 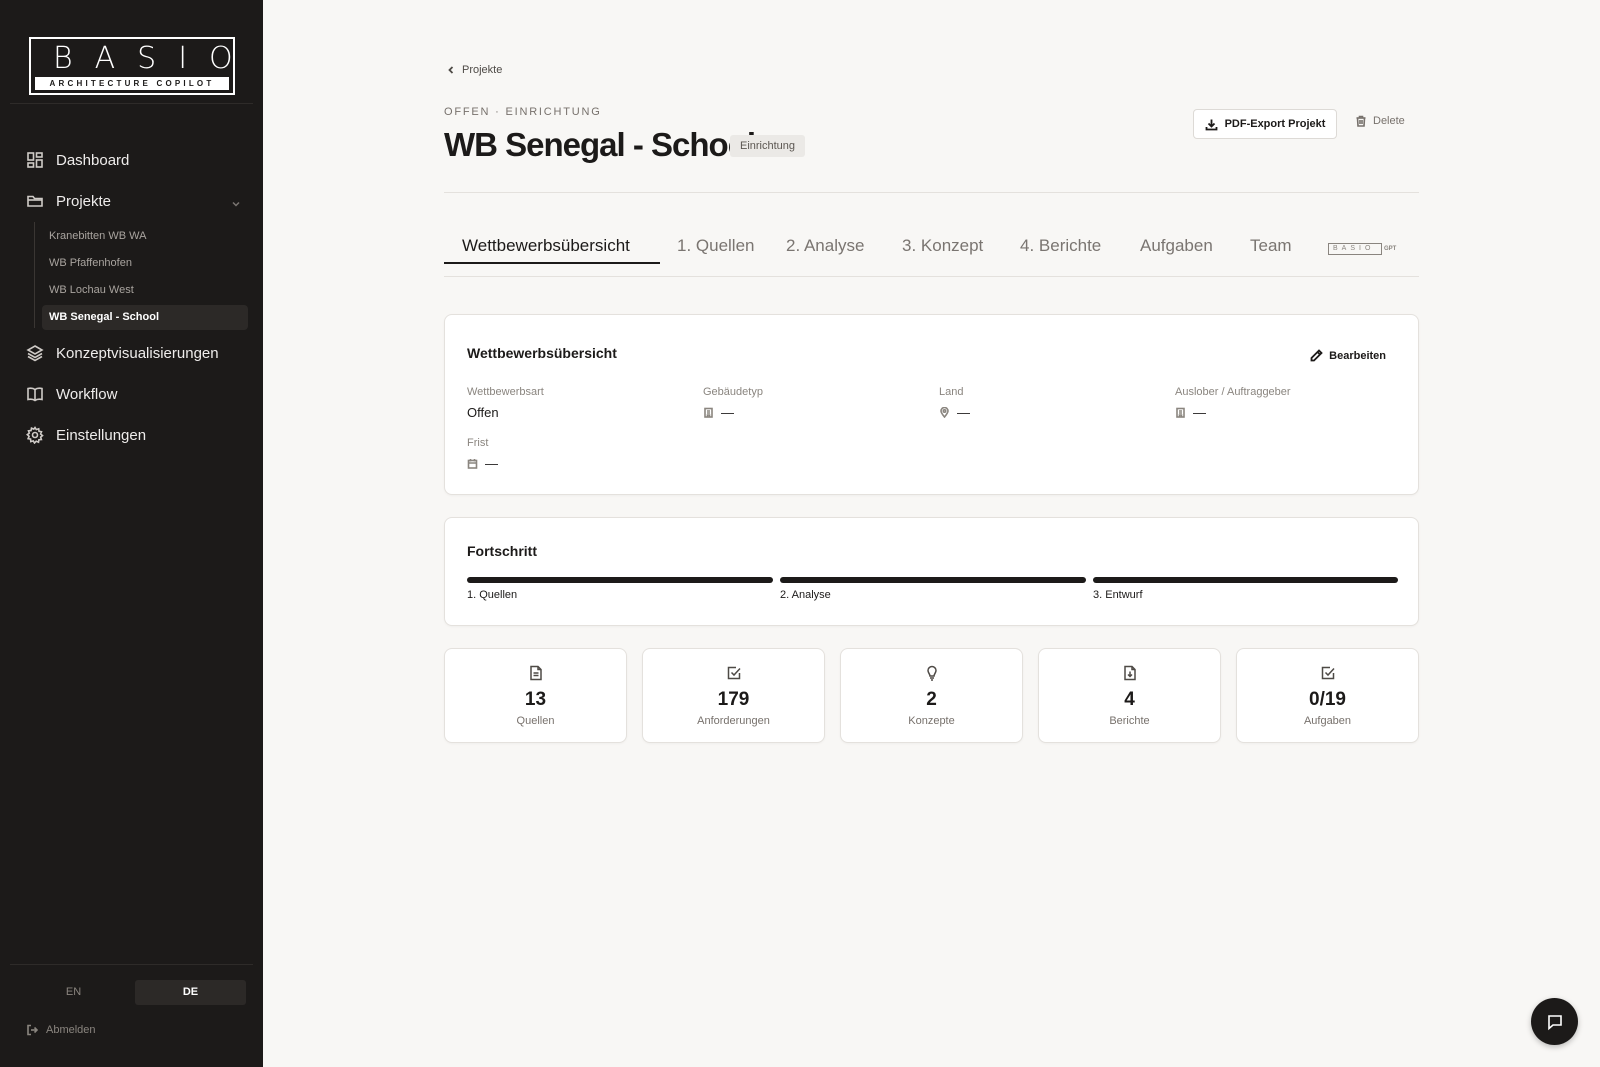 I want to click on calendar-icon, so click(x=472, y=464).